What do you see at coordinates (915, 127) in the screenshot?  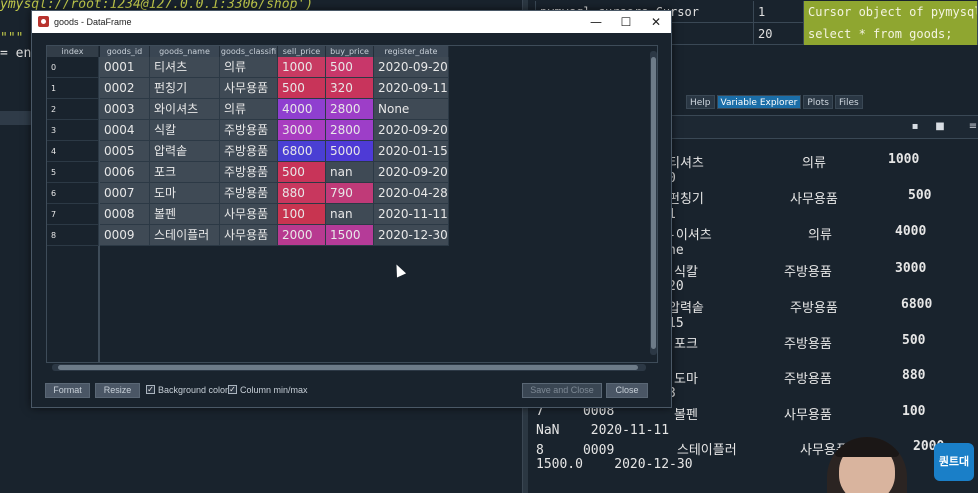 I see `clipboard-icon: ▪` at bounding box center [915, 127].